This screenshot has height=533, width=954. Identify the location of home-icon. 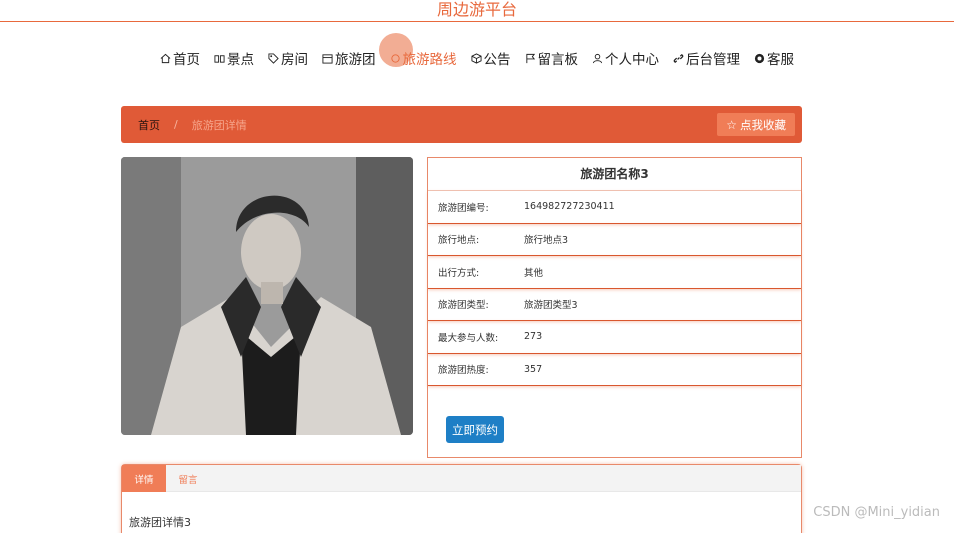
(165, 58).